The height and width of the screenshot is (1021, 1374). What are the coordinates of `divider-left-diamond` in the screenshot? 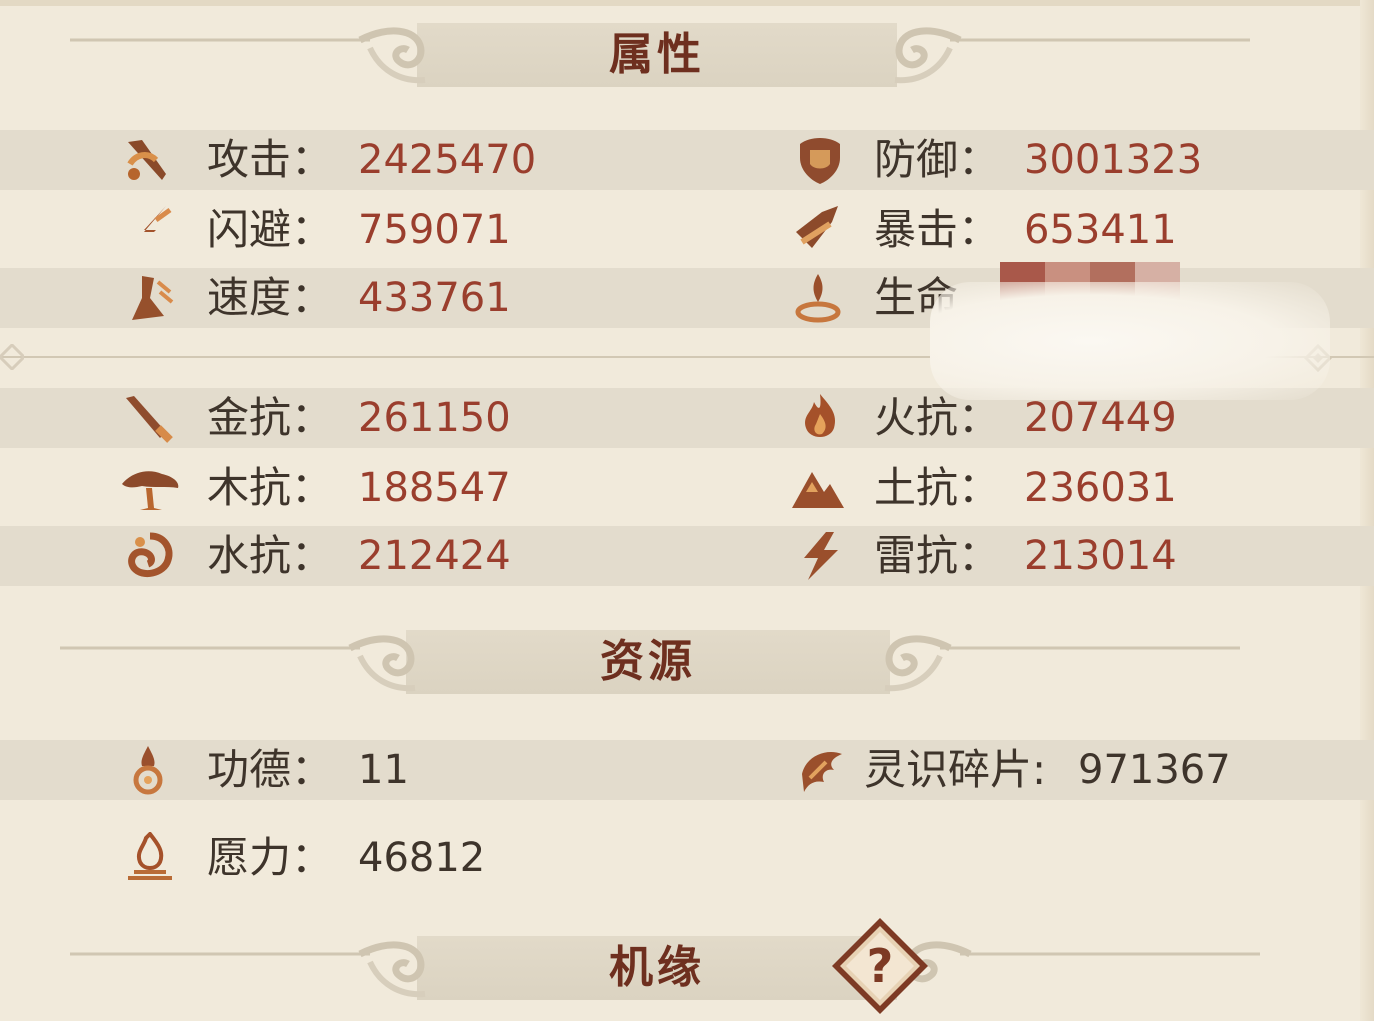 It's located at (12, 357).